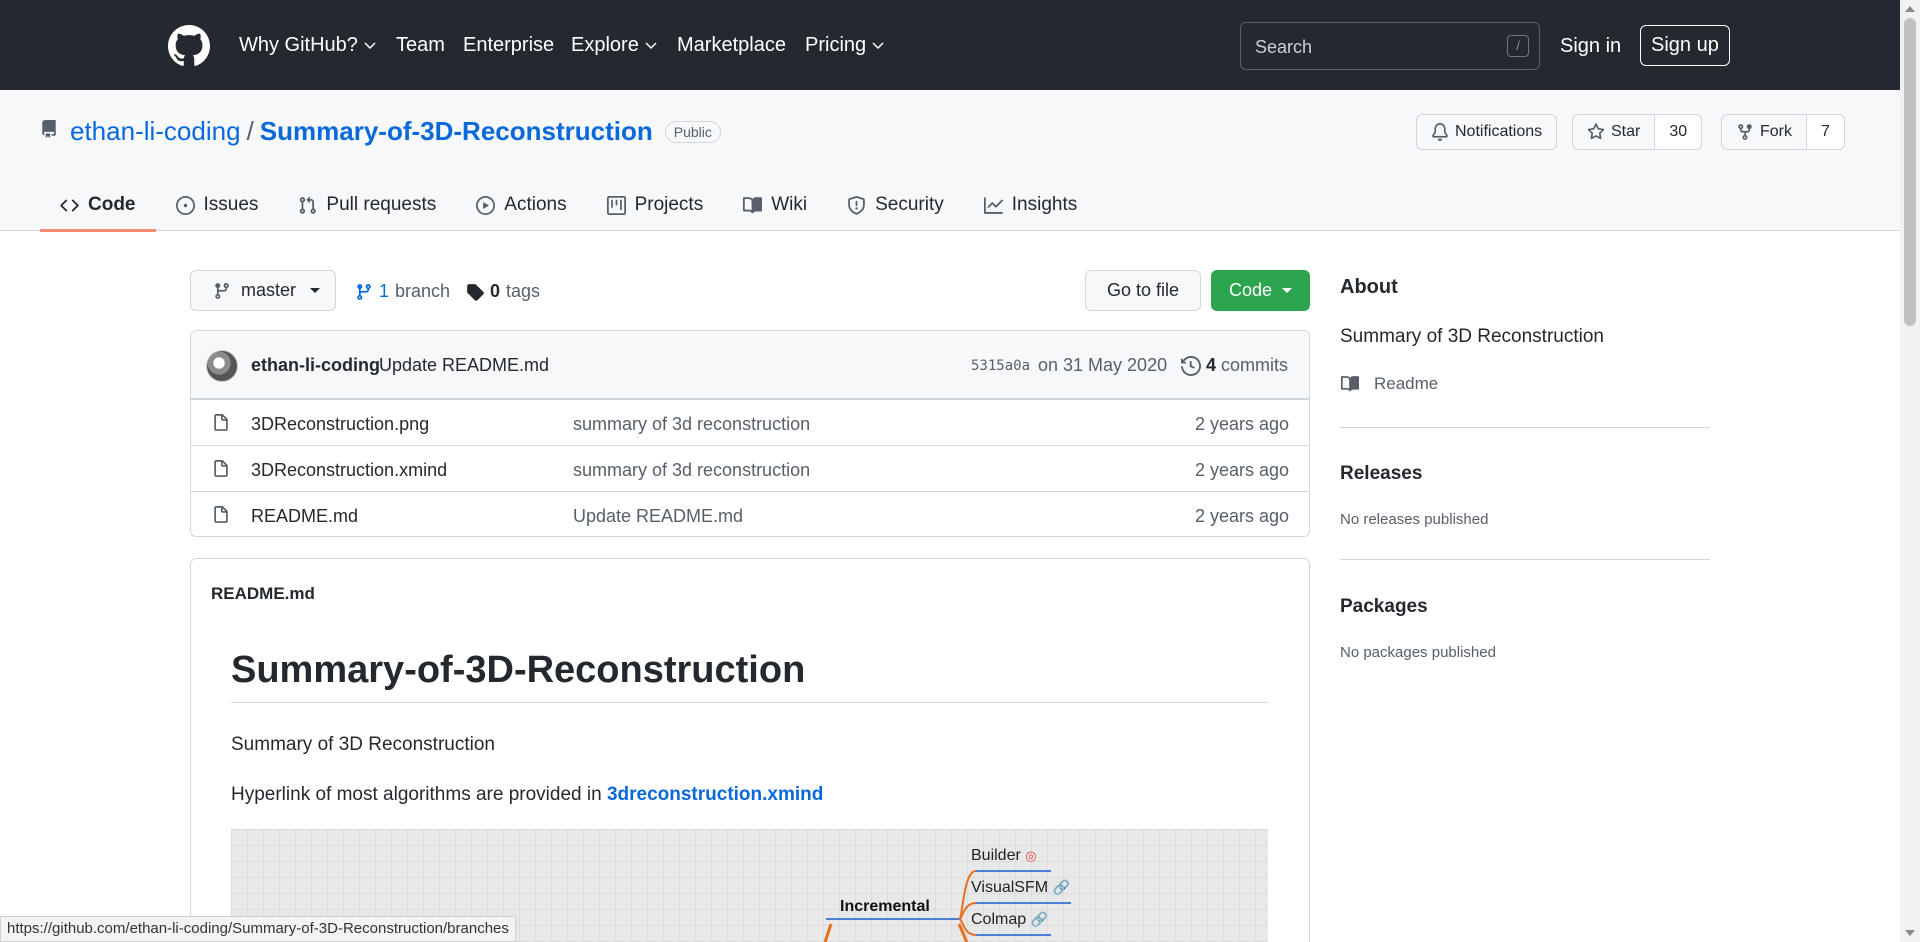  Describe the element at coordinates (69, 205) in the screenshot. I see `code-icon` at that location.